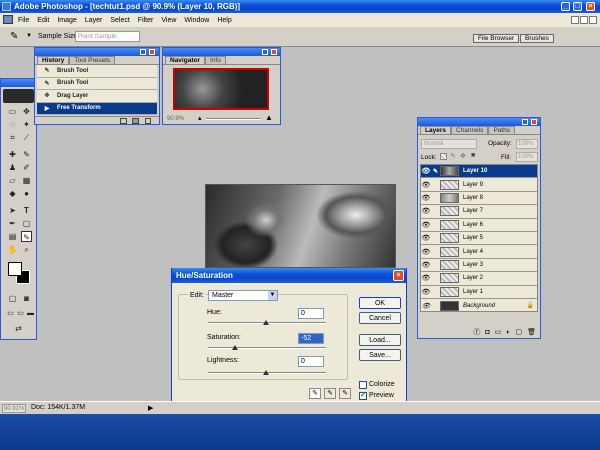  What do you see at coordinates (435, 130) in the screenshot?
I see `tab-layers: Layers` at bounding box center [435, 130].